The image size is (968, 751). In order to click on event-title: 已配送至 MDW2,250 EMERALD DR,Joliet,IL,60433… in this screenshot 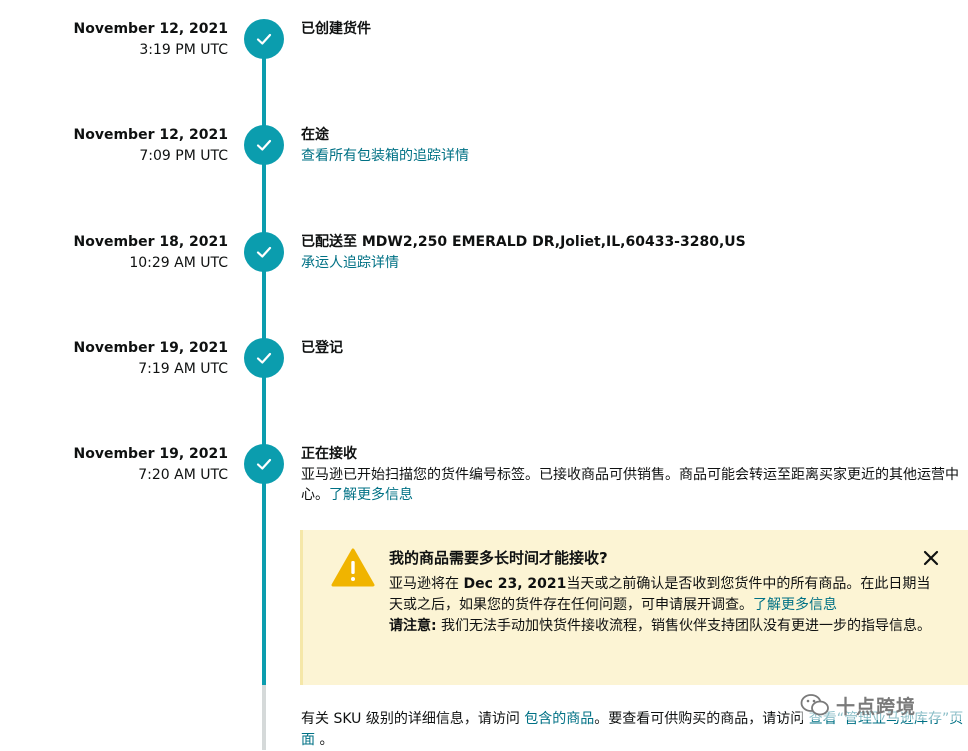, I will do `click(523, 242)`.